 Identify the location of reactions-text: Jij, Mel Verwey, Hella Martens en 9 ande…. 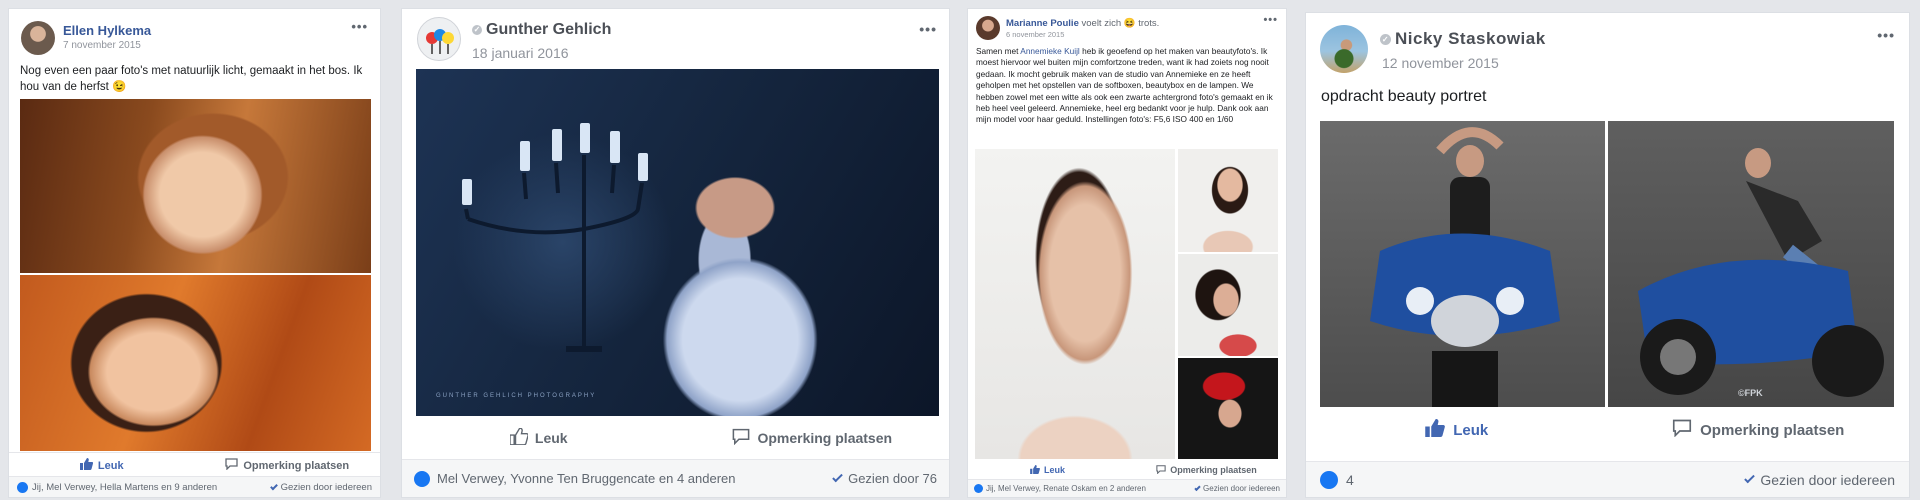
(125, 487).